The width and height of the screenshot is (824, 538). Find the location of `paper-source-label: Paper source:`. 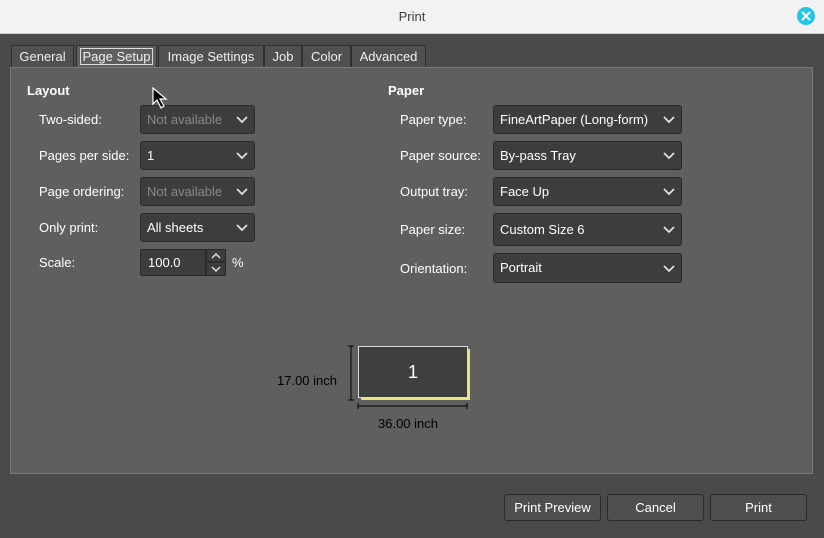

paper-source-label: Paper source: is located at coordinates (440, 155).